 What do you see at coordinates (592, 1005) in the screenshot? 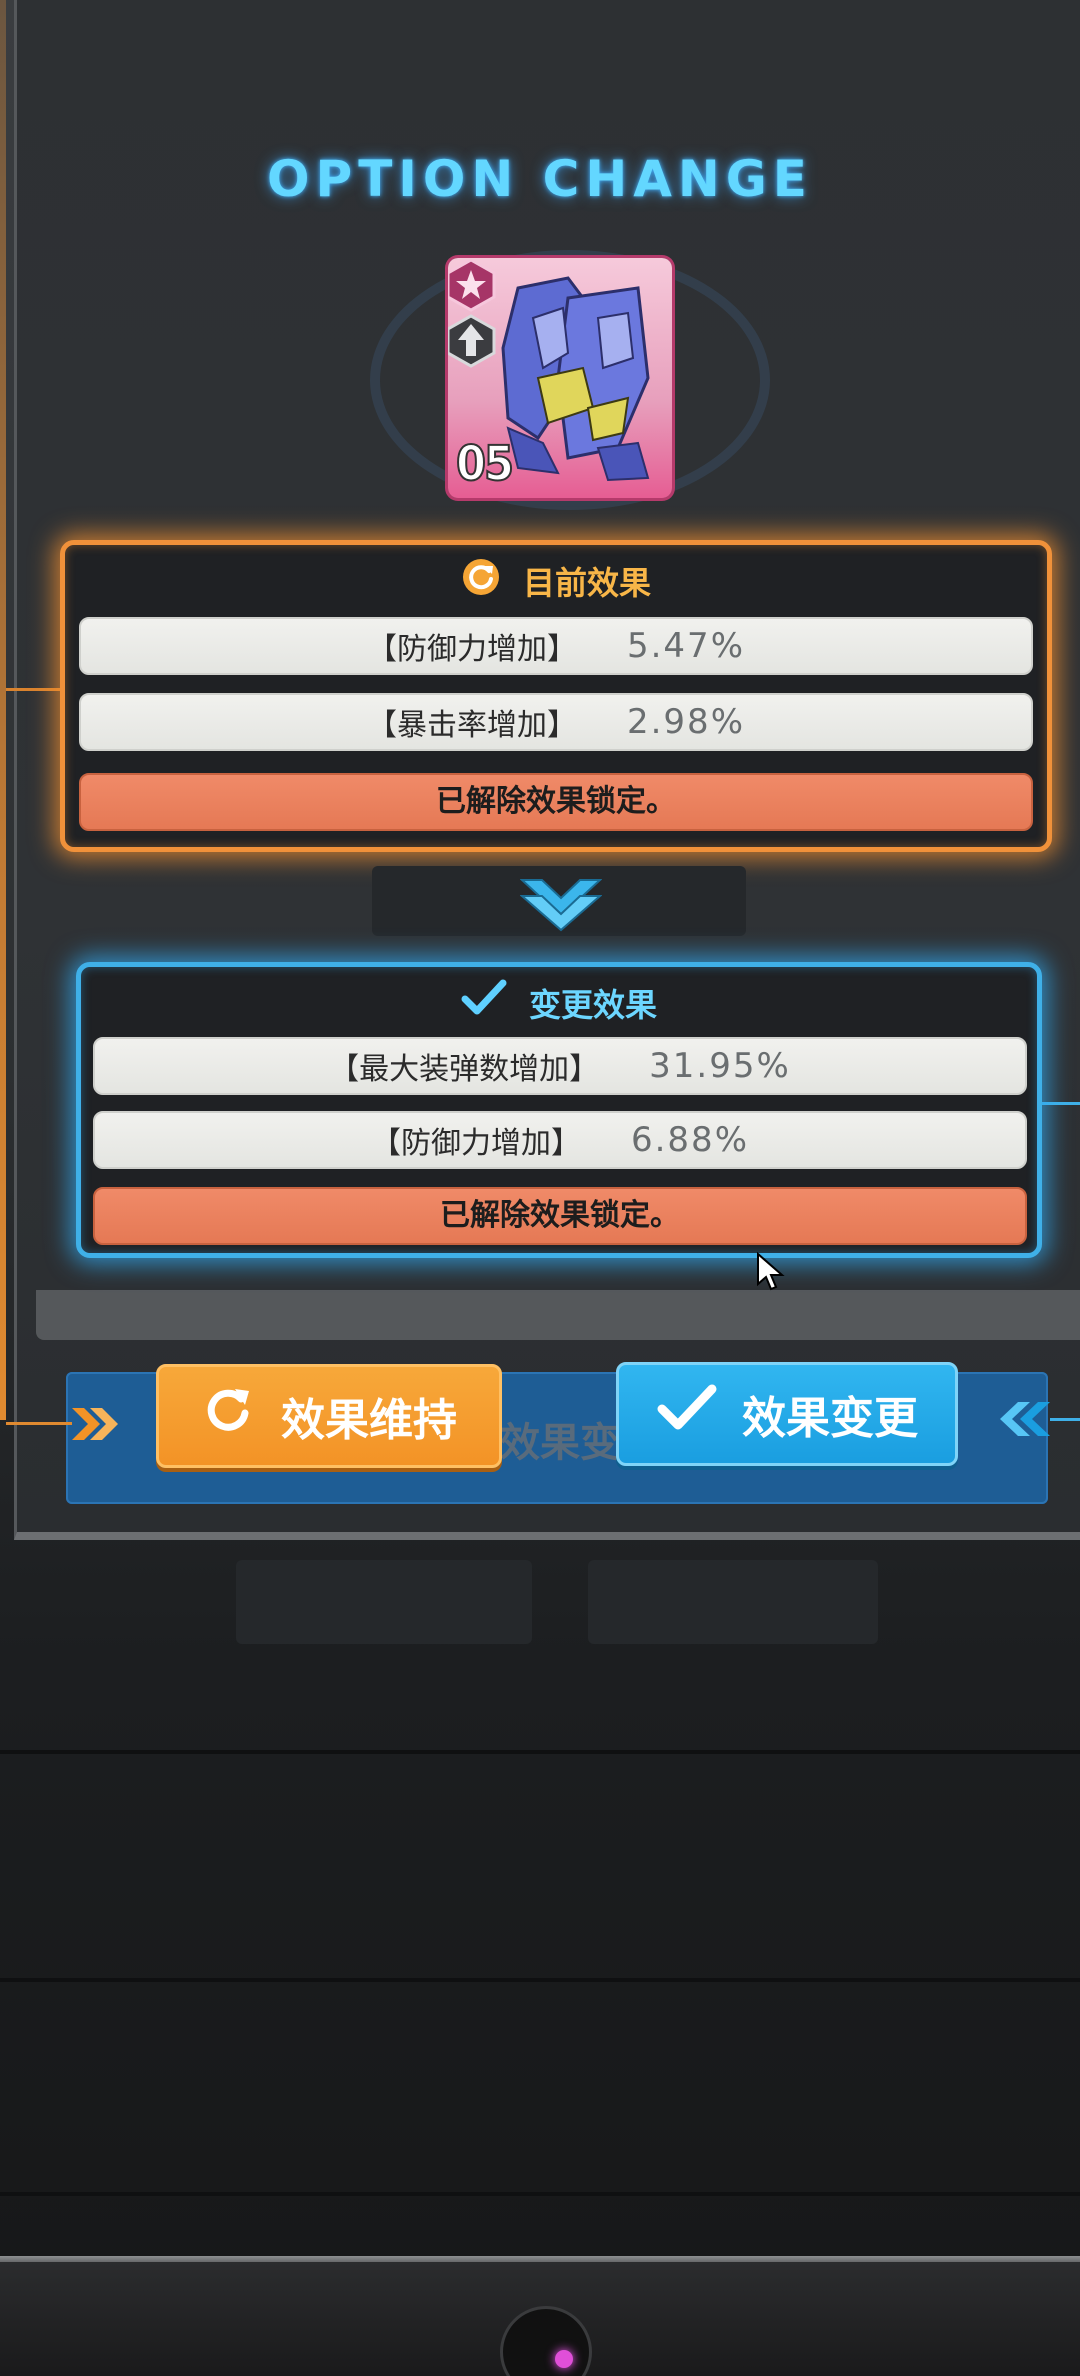
I see `changed-effect-title: 变更效果` at bounding box center [592, 1005].